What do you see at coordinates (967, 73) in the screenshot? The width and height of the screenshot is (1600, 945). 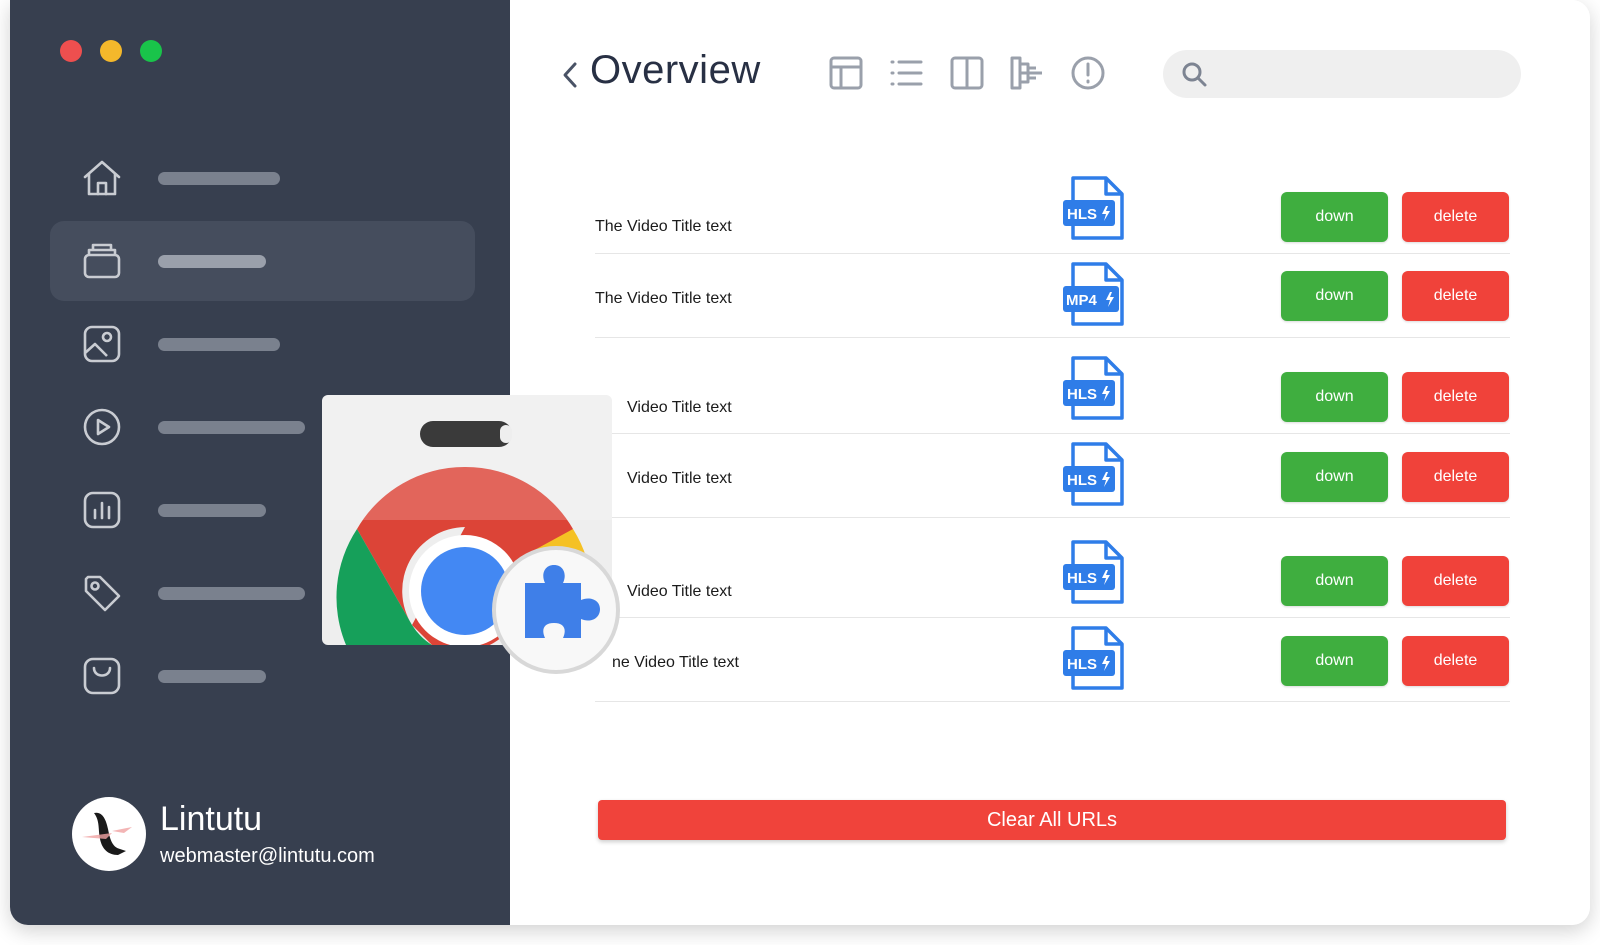 I see `columns-icon` at bounding box center [967, 73].